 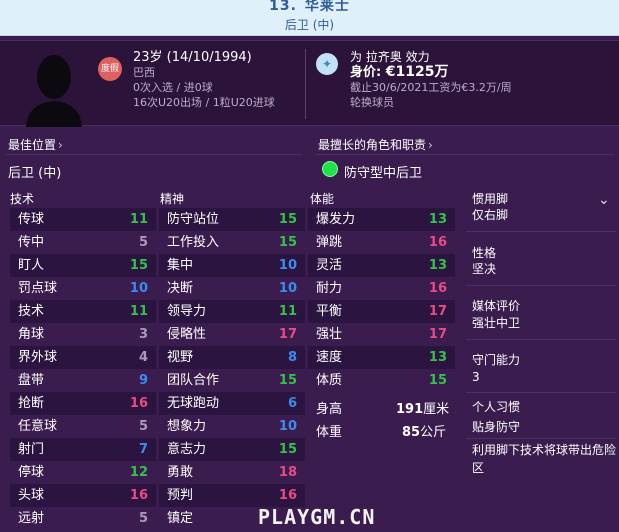 I want to click on attribute-row: 侵略性 17, so click(x=232, y=334).